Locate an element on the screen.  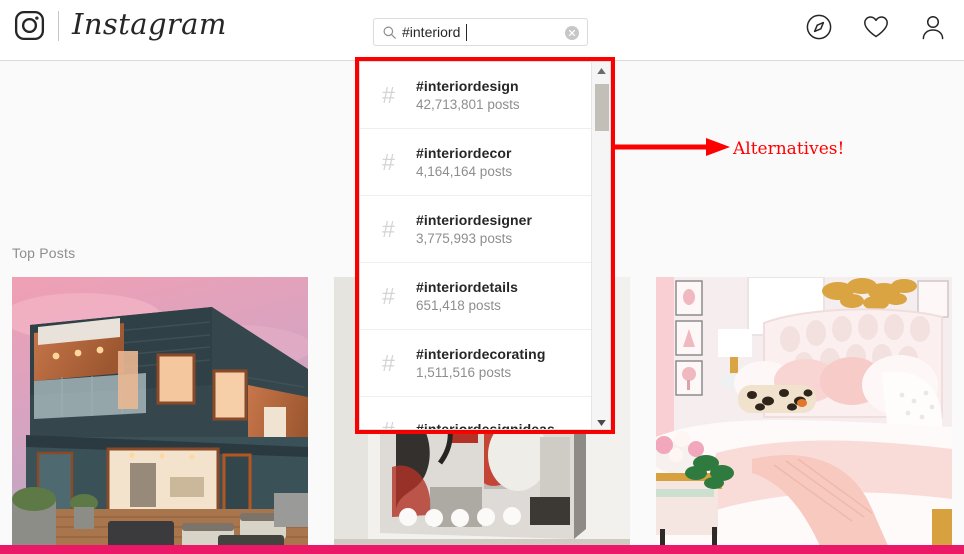
search-icon is located at coordinates (389, 32).